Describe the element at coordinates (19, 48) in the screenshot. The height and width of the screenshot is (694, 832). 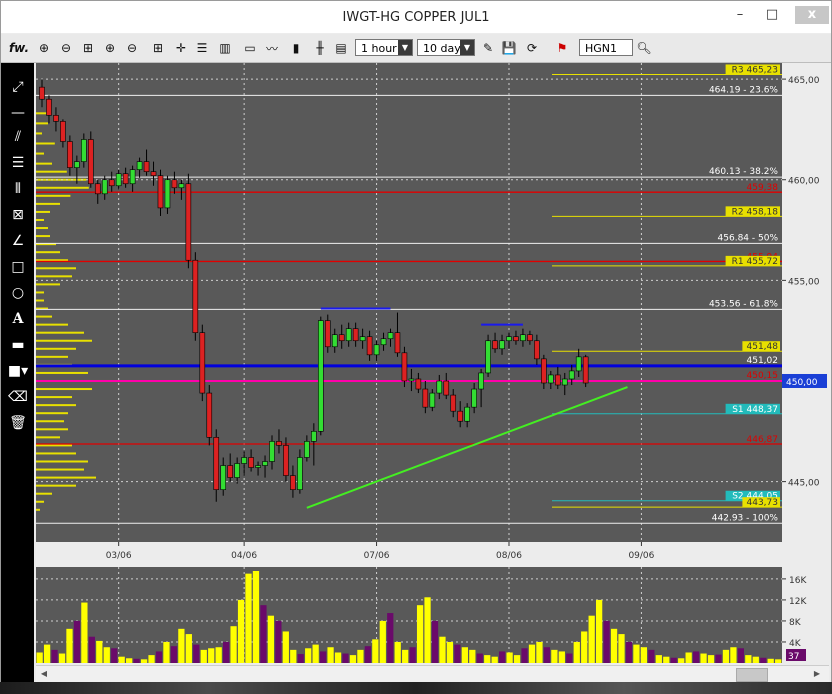
I see `formula-button: fw.` at that location.